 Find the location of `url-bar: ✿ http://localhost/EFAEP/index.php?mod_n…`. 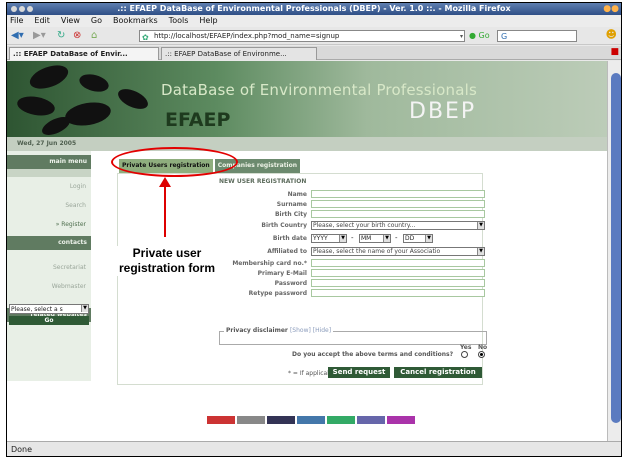

url-bar: ✿ http://localhost/EFAEP/index.php?mod_n… is located at coordinates (302, 36).